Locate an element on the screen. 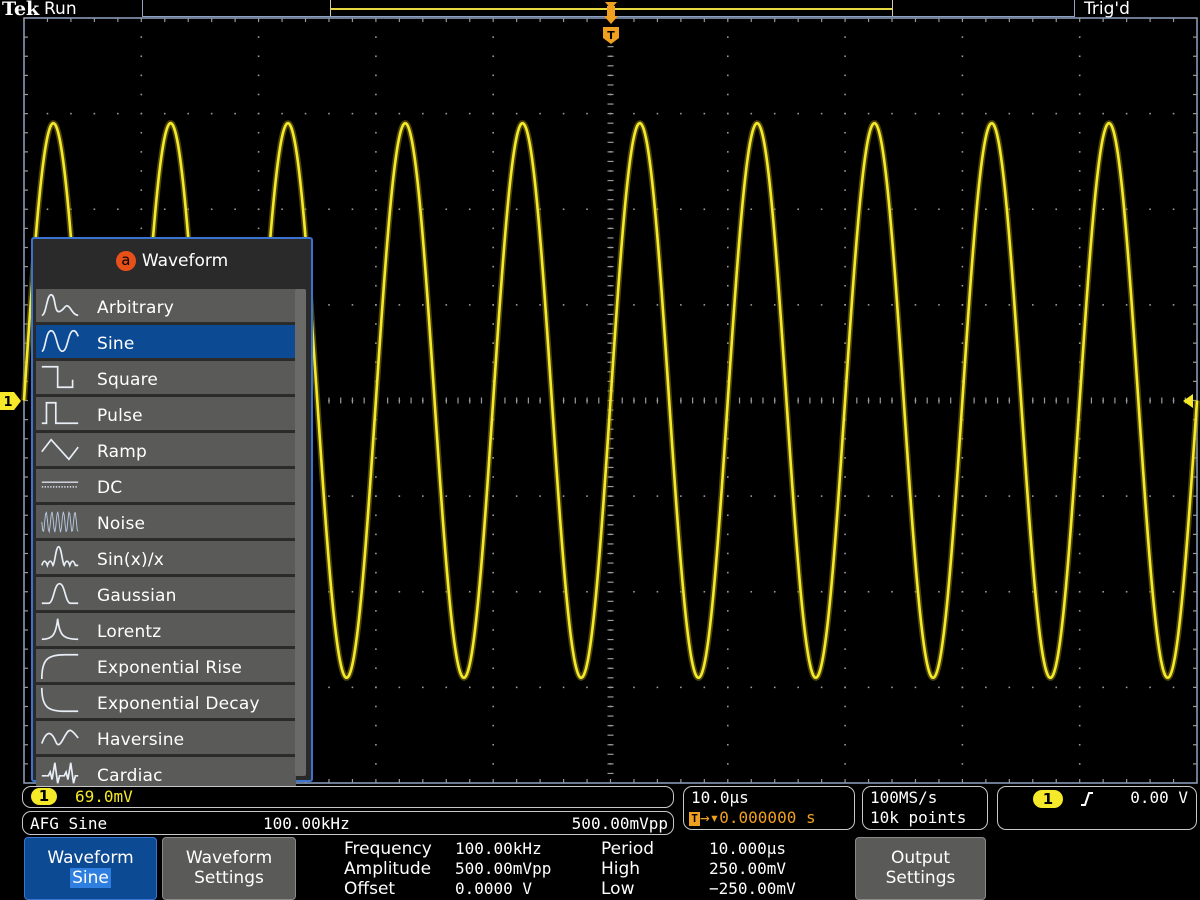 Image resolution: width=1200 pixels, height=900 pixels. param-label: Offset is located at coordinates (370, 889).